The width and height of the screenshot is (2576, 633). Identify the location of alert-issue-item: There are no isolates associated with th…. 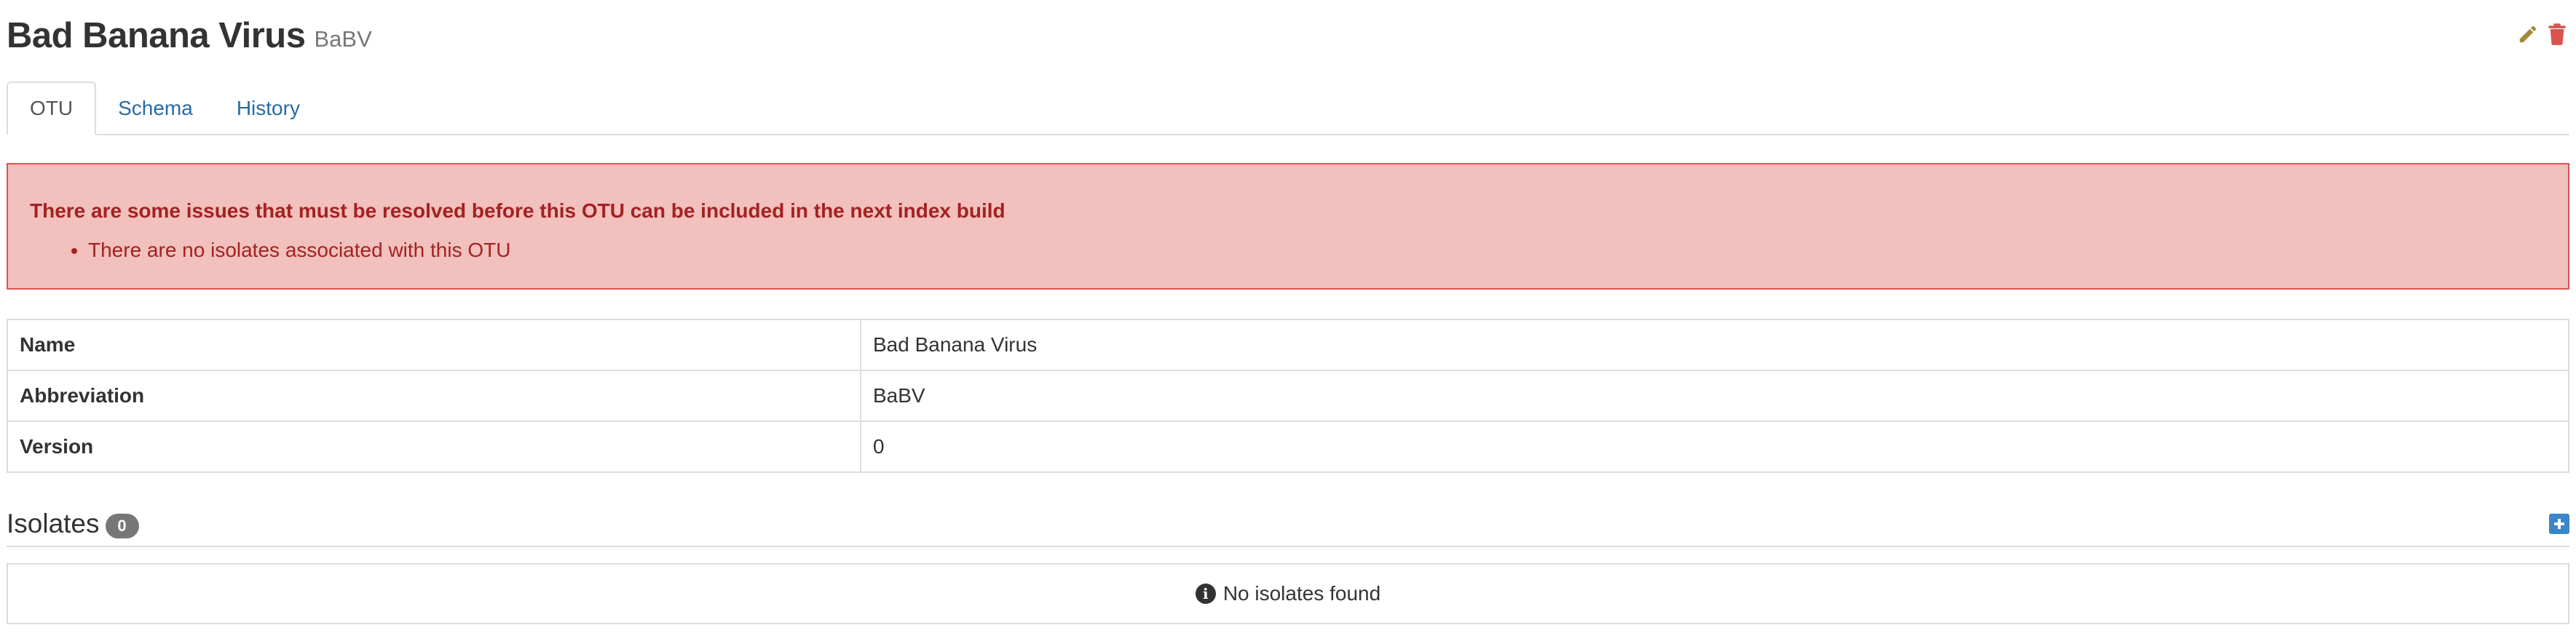
(1317, 251).